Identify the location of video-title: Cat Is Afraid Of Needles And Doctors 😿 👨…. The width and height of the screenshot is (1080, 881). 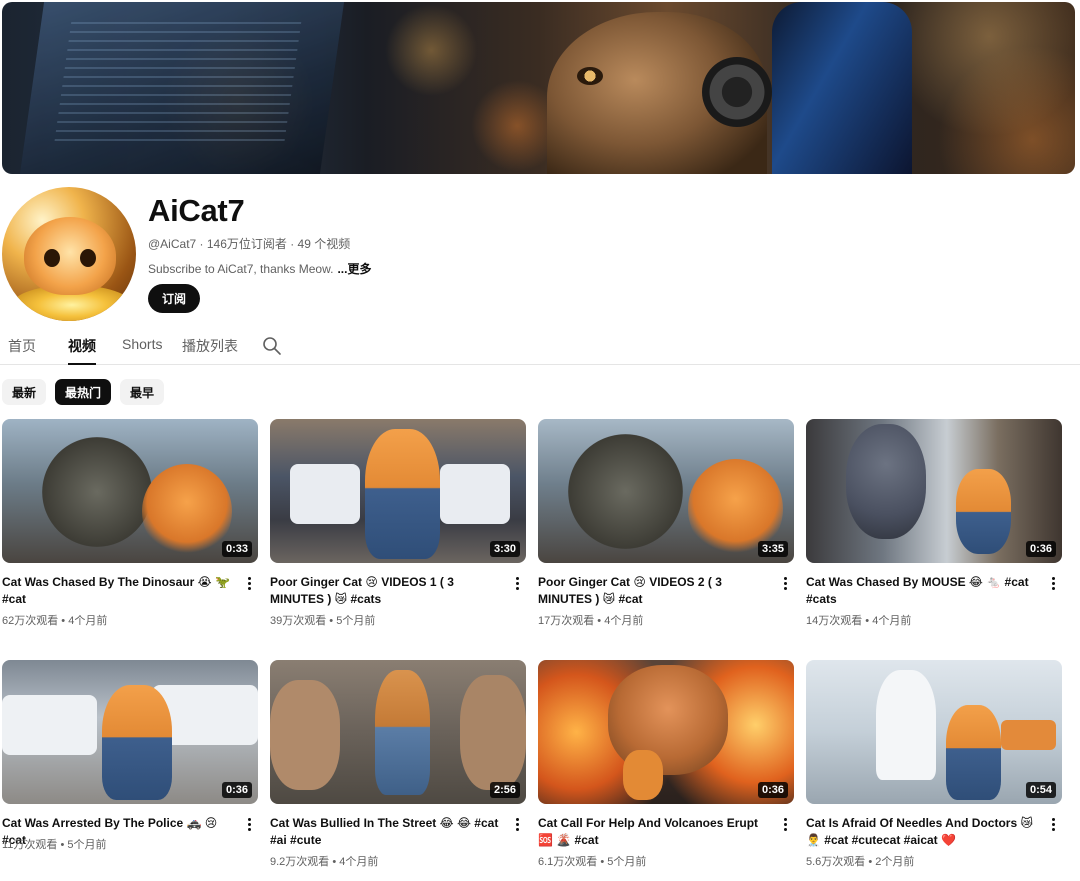
(923, 832).